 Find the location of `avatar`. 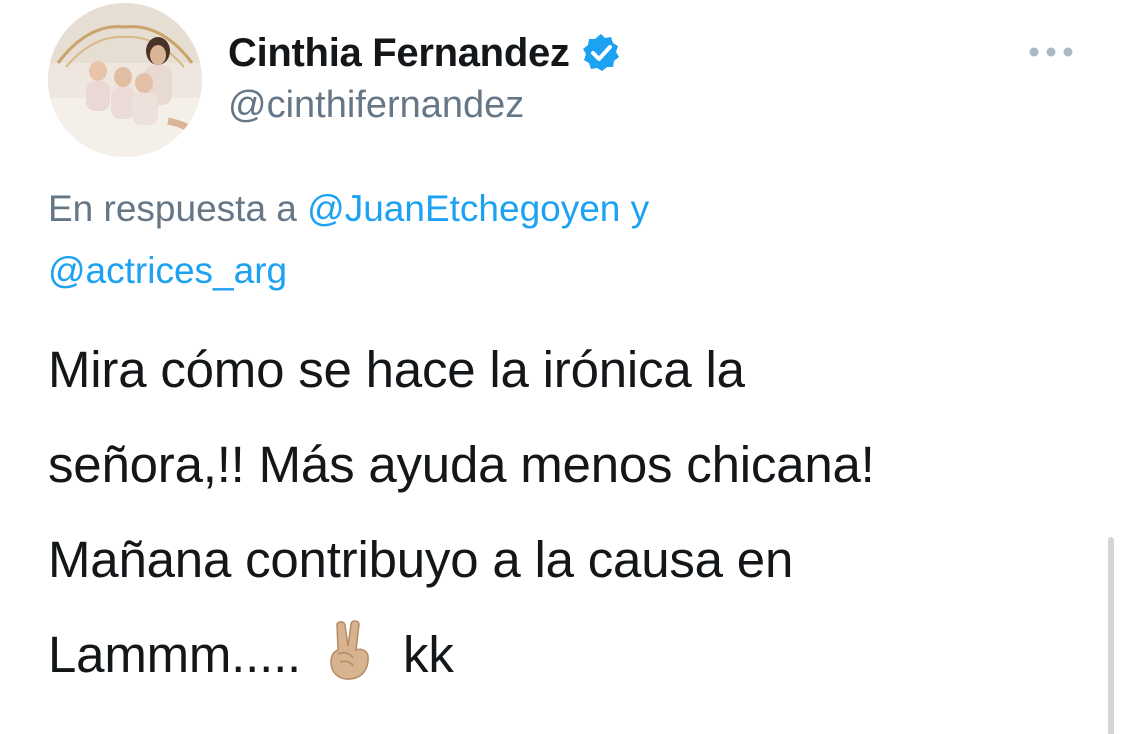

avatar is located at coordinates (125, 80).